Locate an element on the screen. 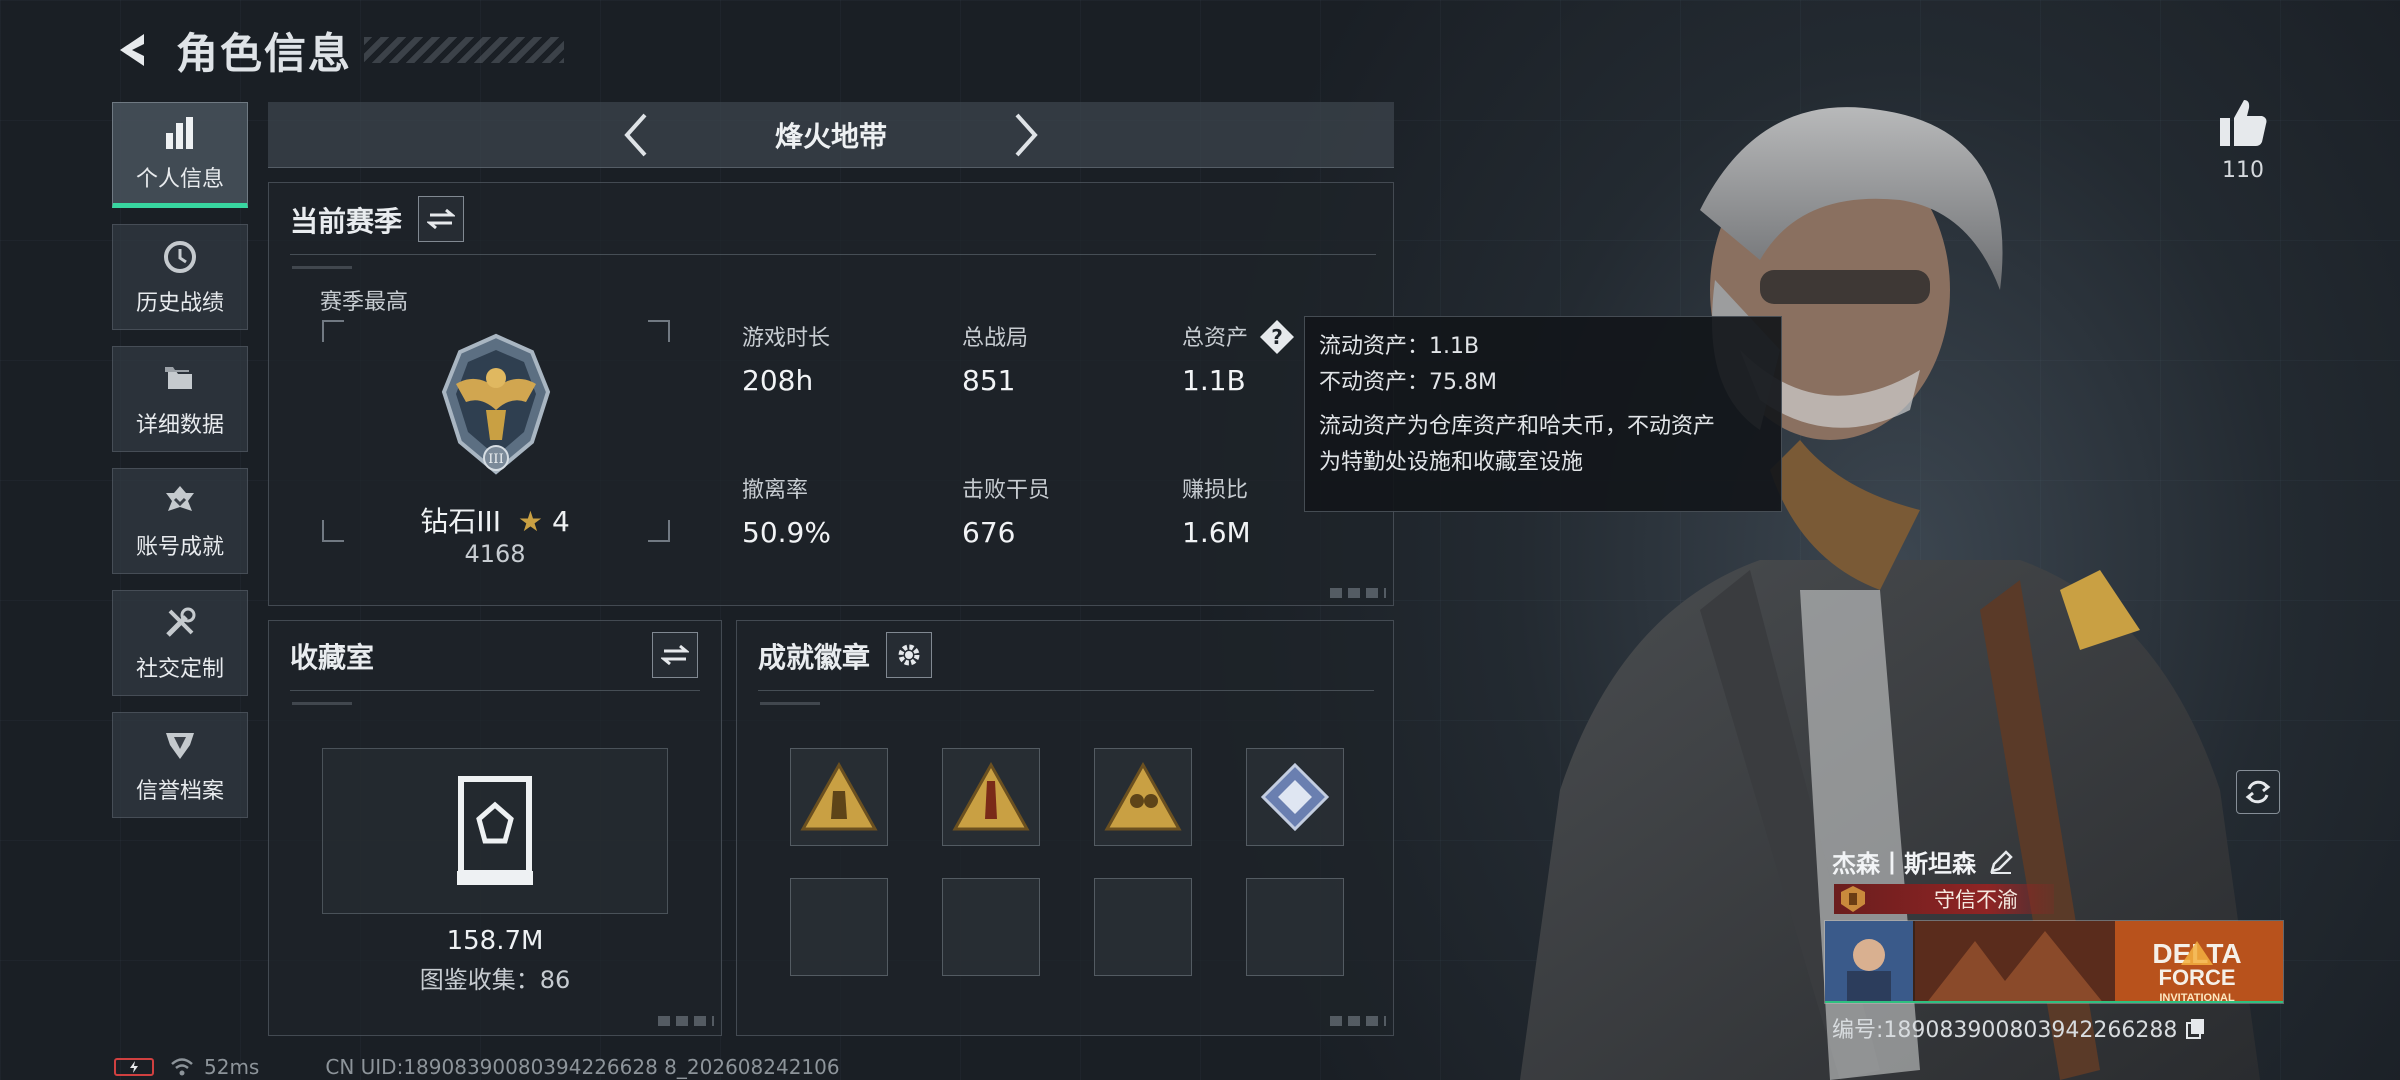  player-card-banner: DELTA FORCE INVITATIONAL is located at coordinates (2054, 962).